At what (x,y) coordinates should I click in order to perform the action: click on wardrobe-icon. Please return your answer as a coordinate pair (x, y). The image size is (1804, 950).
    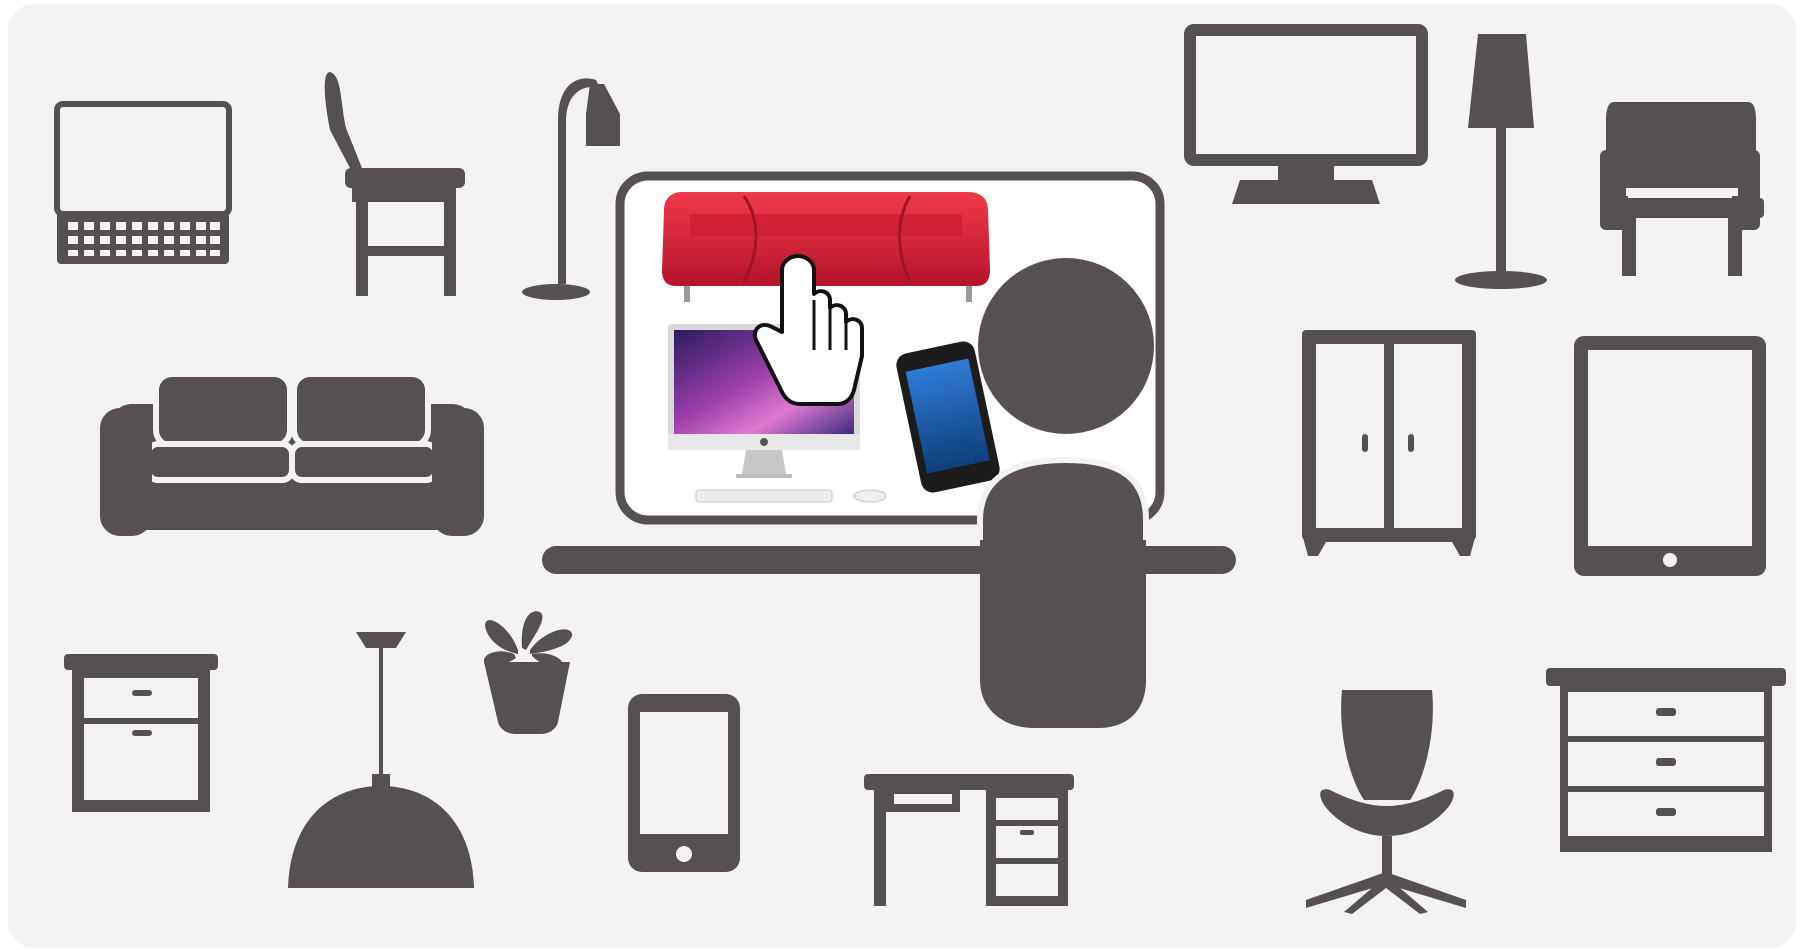
    Looking at the image, I should click on (1389, 443).